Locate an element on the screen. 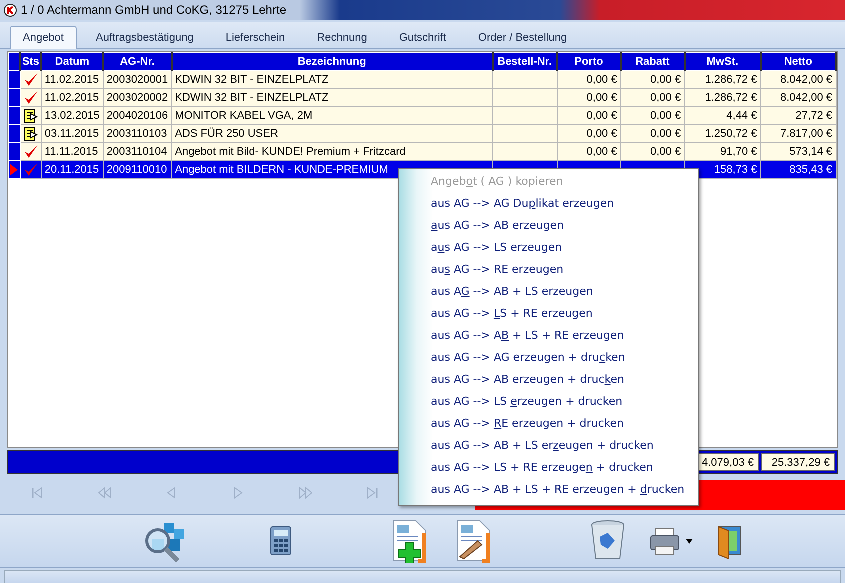 The width and height of the screenshot is (845, 583). logo-icon is located at coordinates (10, 10).